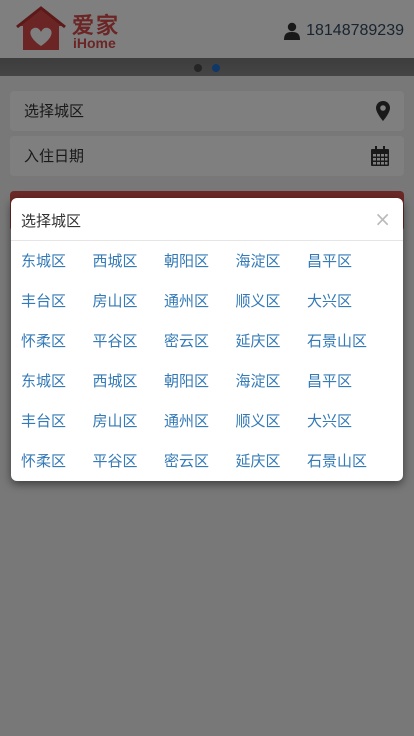 Image resolution: width=414 pixels, height=736 pixels. What do you see at coordinates (382, 219) in the screenshot?
I see `close-icon: ×` at bounding box center [382, 219].